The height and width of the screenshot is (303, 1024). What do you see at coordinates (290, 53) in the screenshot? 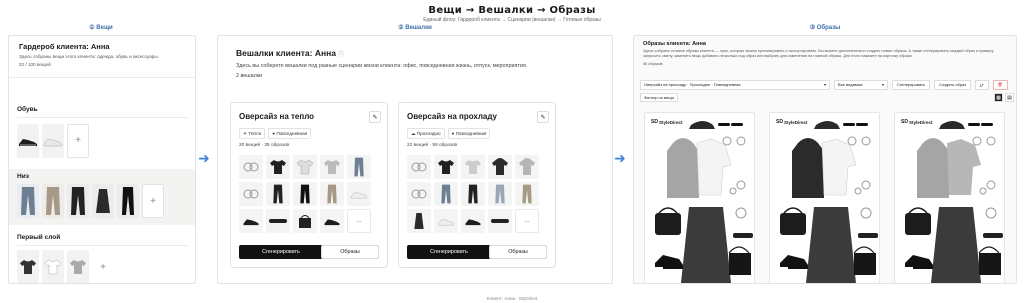
I see `hangers-title: Вешалки клиента: Анна ⓘ` at bounding box center [290, 53].